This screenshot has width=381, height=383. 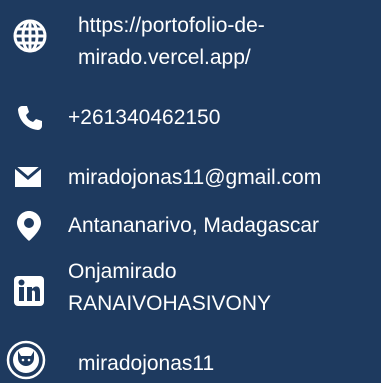 I want to click on github-icon, so click(x=26, y=360).